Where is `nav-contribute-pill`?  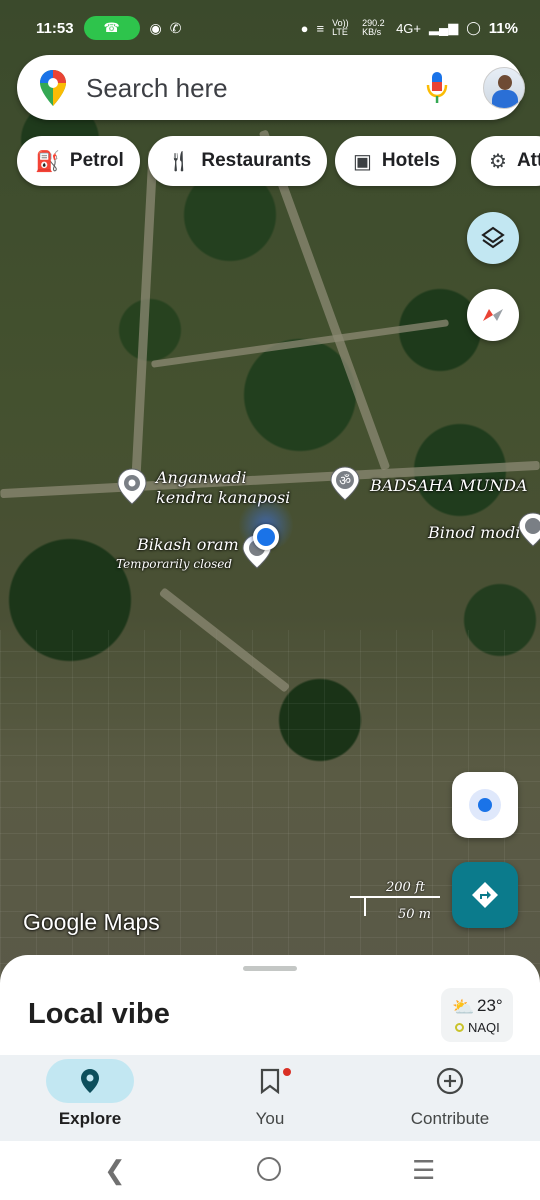 nav-contribute-pill is located at coordinates (450, 1081).